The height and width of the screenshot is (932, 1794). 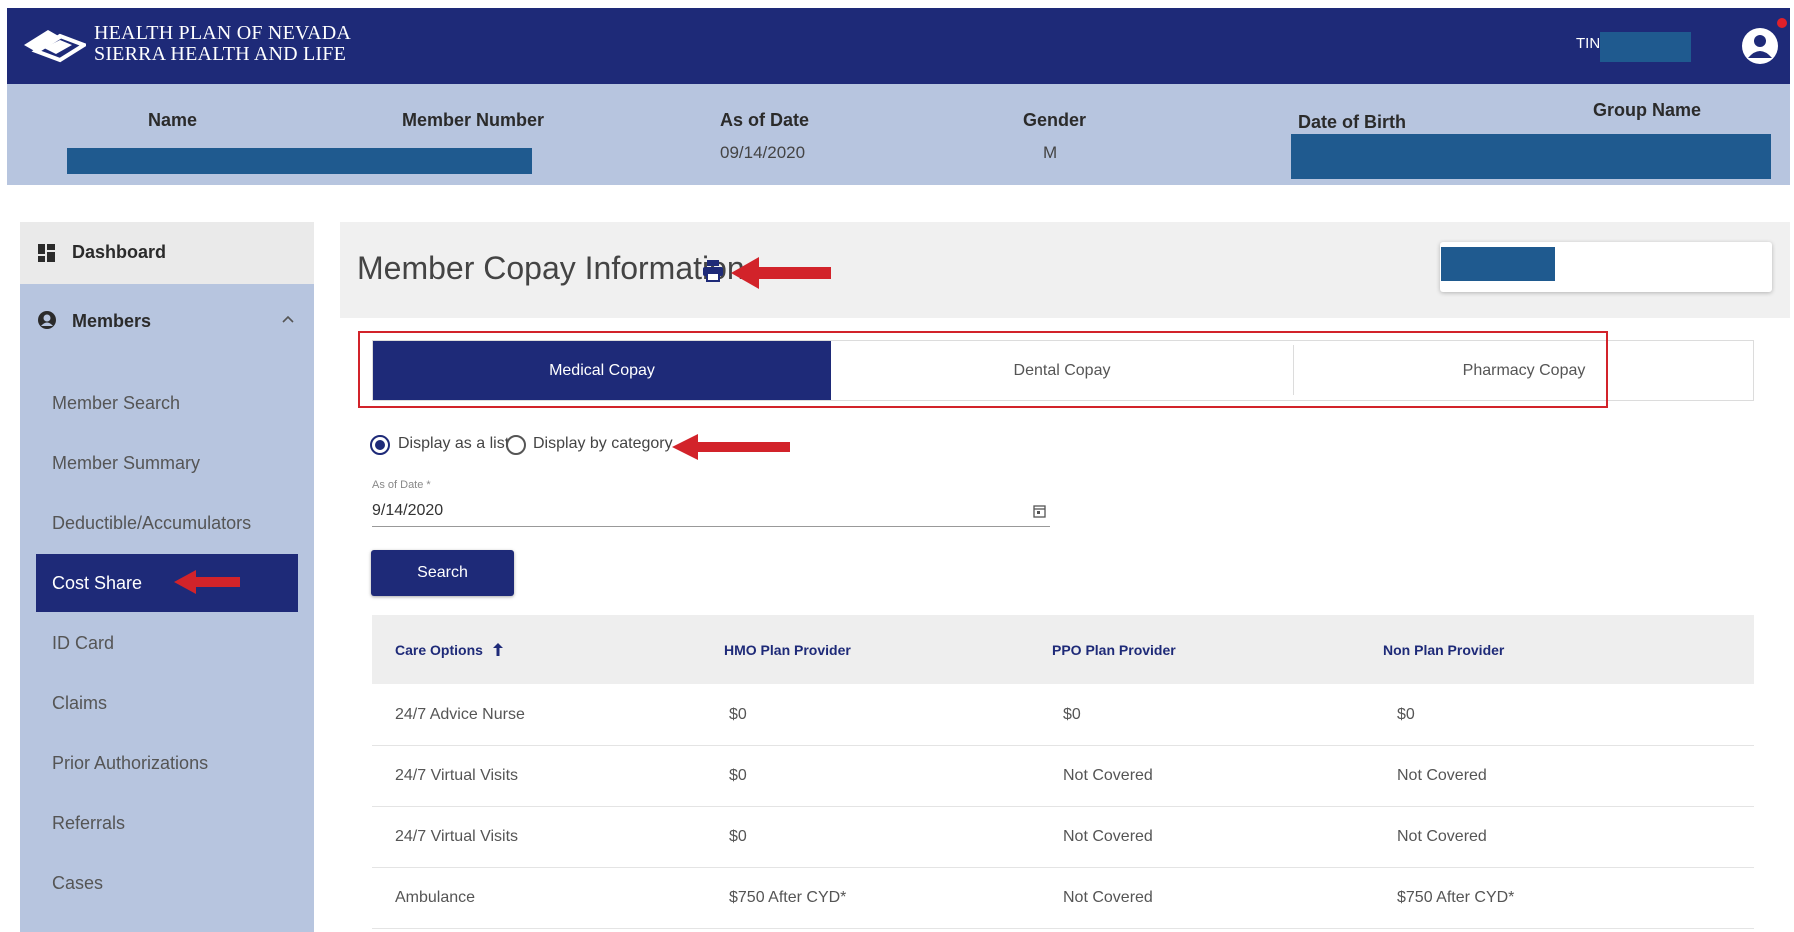 What do you see at coordinates (1050, 152) in the screenshot?
I see `gender-value: M` at bounding box center [1050, 152].